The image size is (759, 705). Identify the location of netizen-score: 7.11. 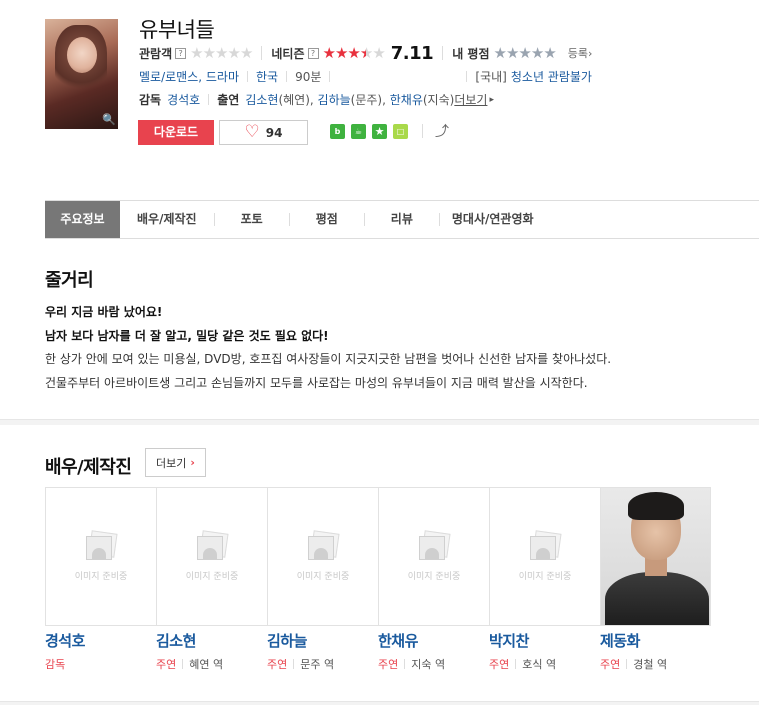
(412, 53).